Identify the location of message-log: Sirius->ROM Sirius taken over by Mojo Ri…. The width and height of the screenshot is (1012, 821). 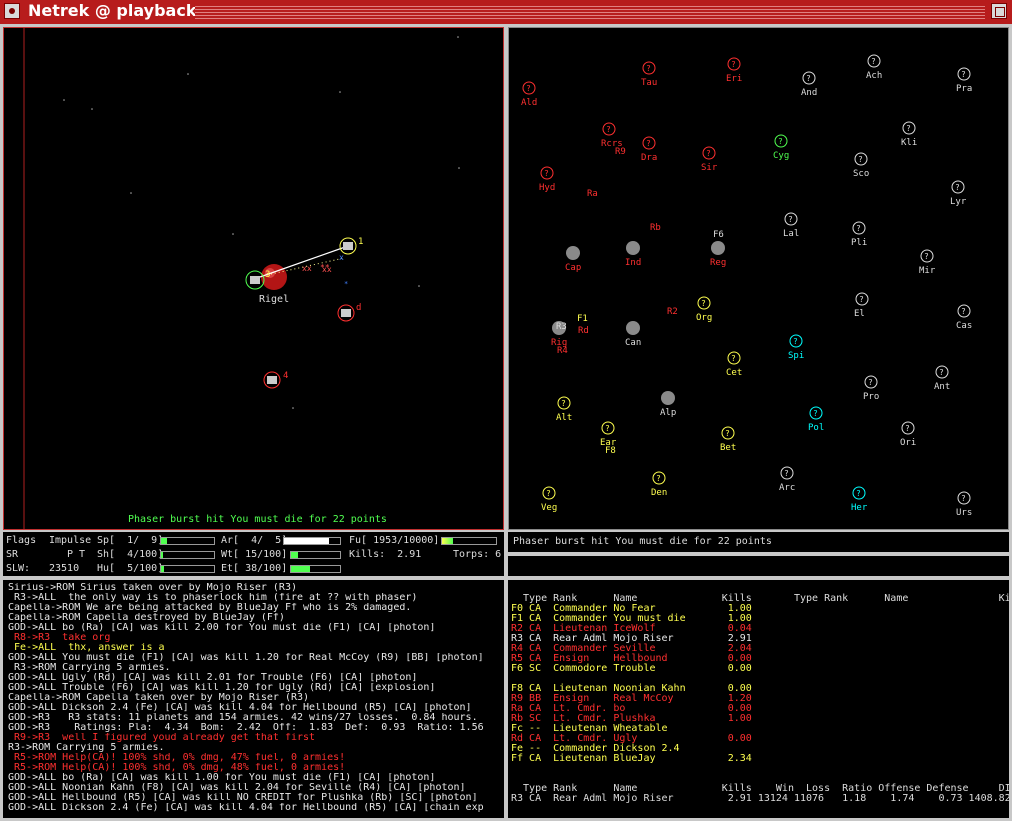
(253, 699).